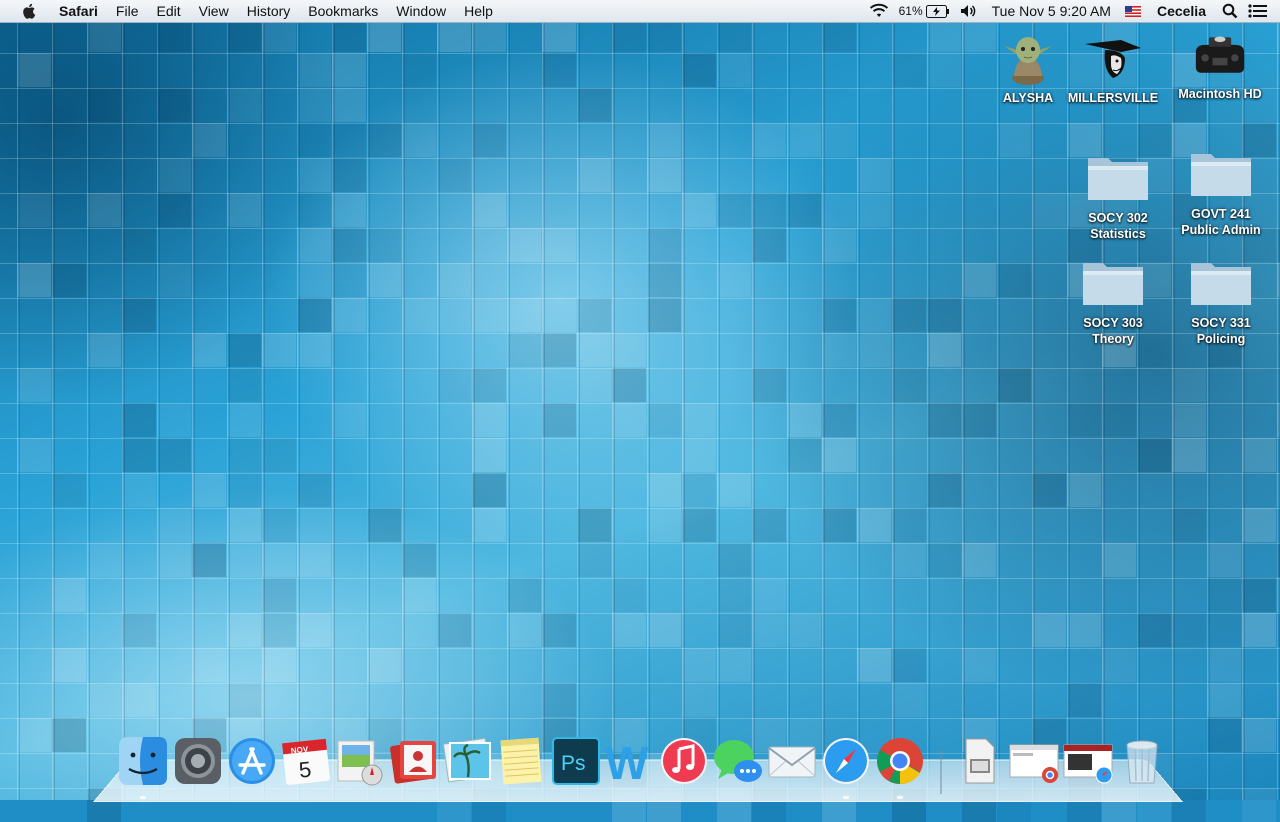 The height and width of the screenshot is (822, 1280). I want to click on dock-safari-window, so click(1088, 761).